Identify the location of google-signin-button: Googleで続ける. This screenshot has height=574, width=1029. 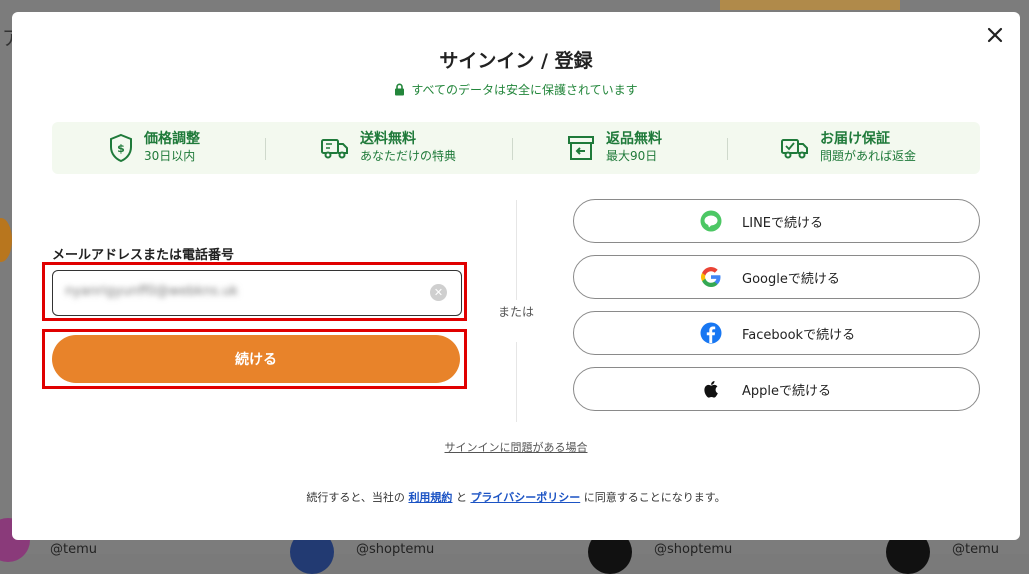
(776, 277).